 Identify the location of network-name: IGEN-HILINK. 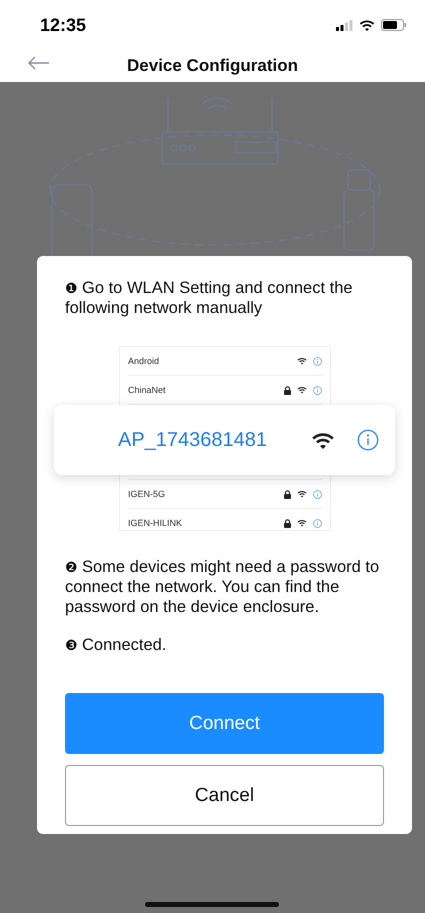
(156, 523).